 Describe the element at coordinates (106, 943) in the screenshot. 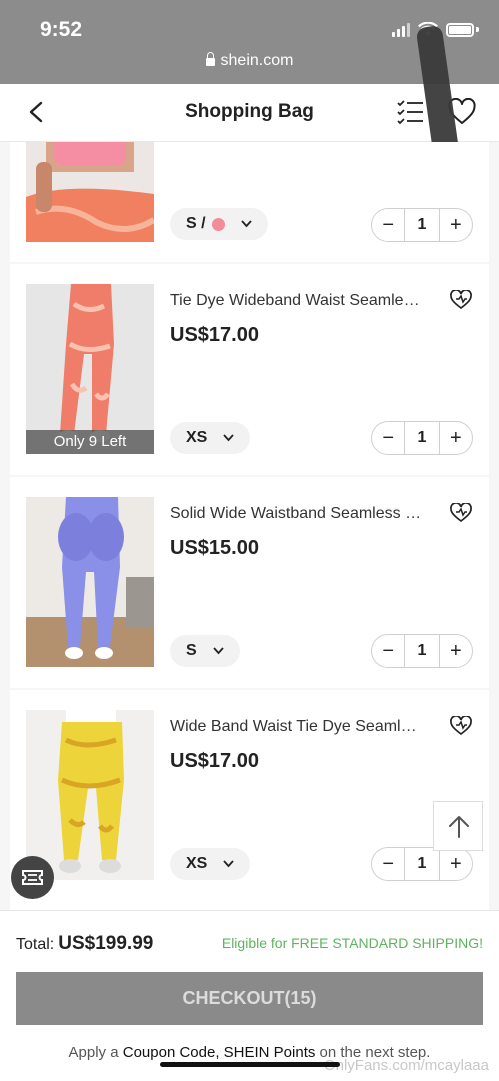

I see `total-value: US$199.99` at that location.